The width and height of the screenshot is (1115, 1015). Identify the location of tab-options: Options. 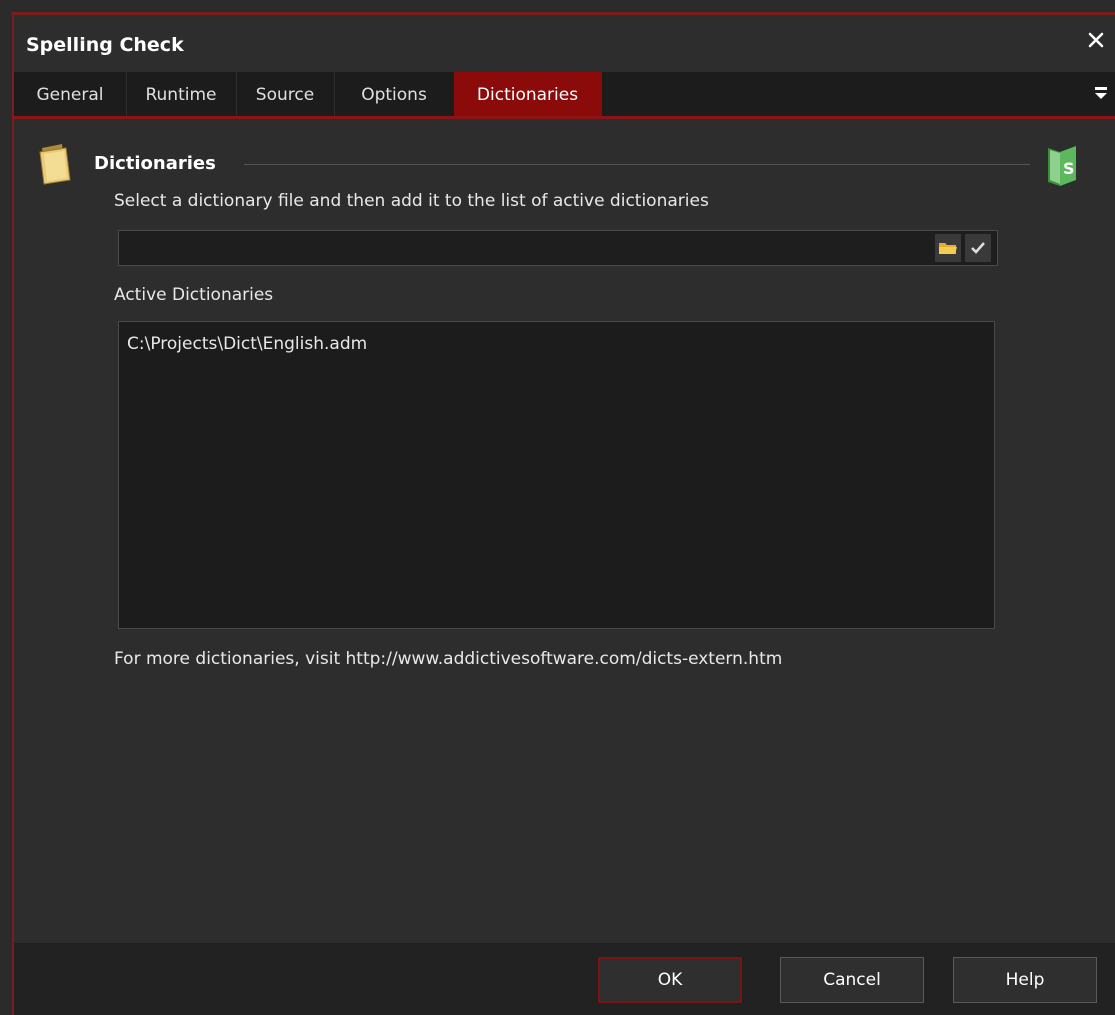
(394, 94).